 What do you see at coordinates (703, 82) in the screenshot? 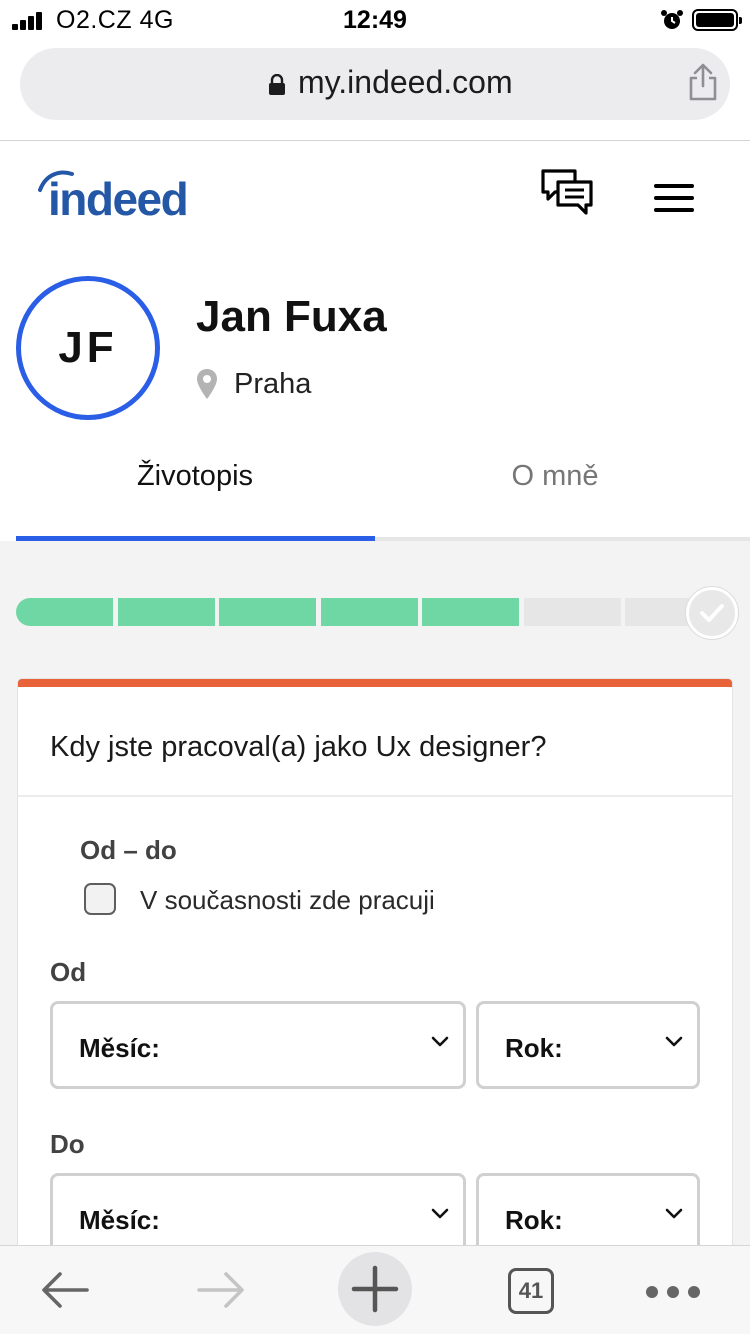
I see `share-icon` at bounding box center [703, 82].